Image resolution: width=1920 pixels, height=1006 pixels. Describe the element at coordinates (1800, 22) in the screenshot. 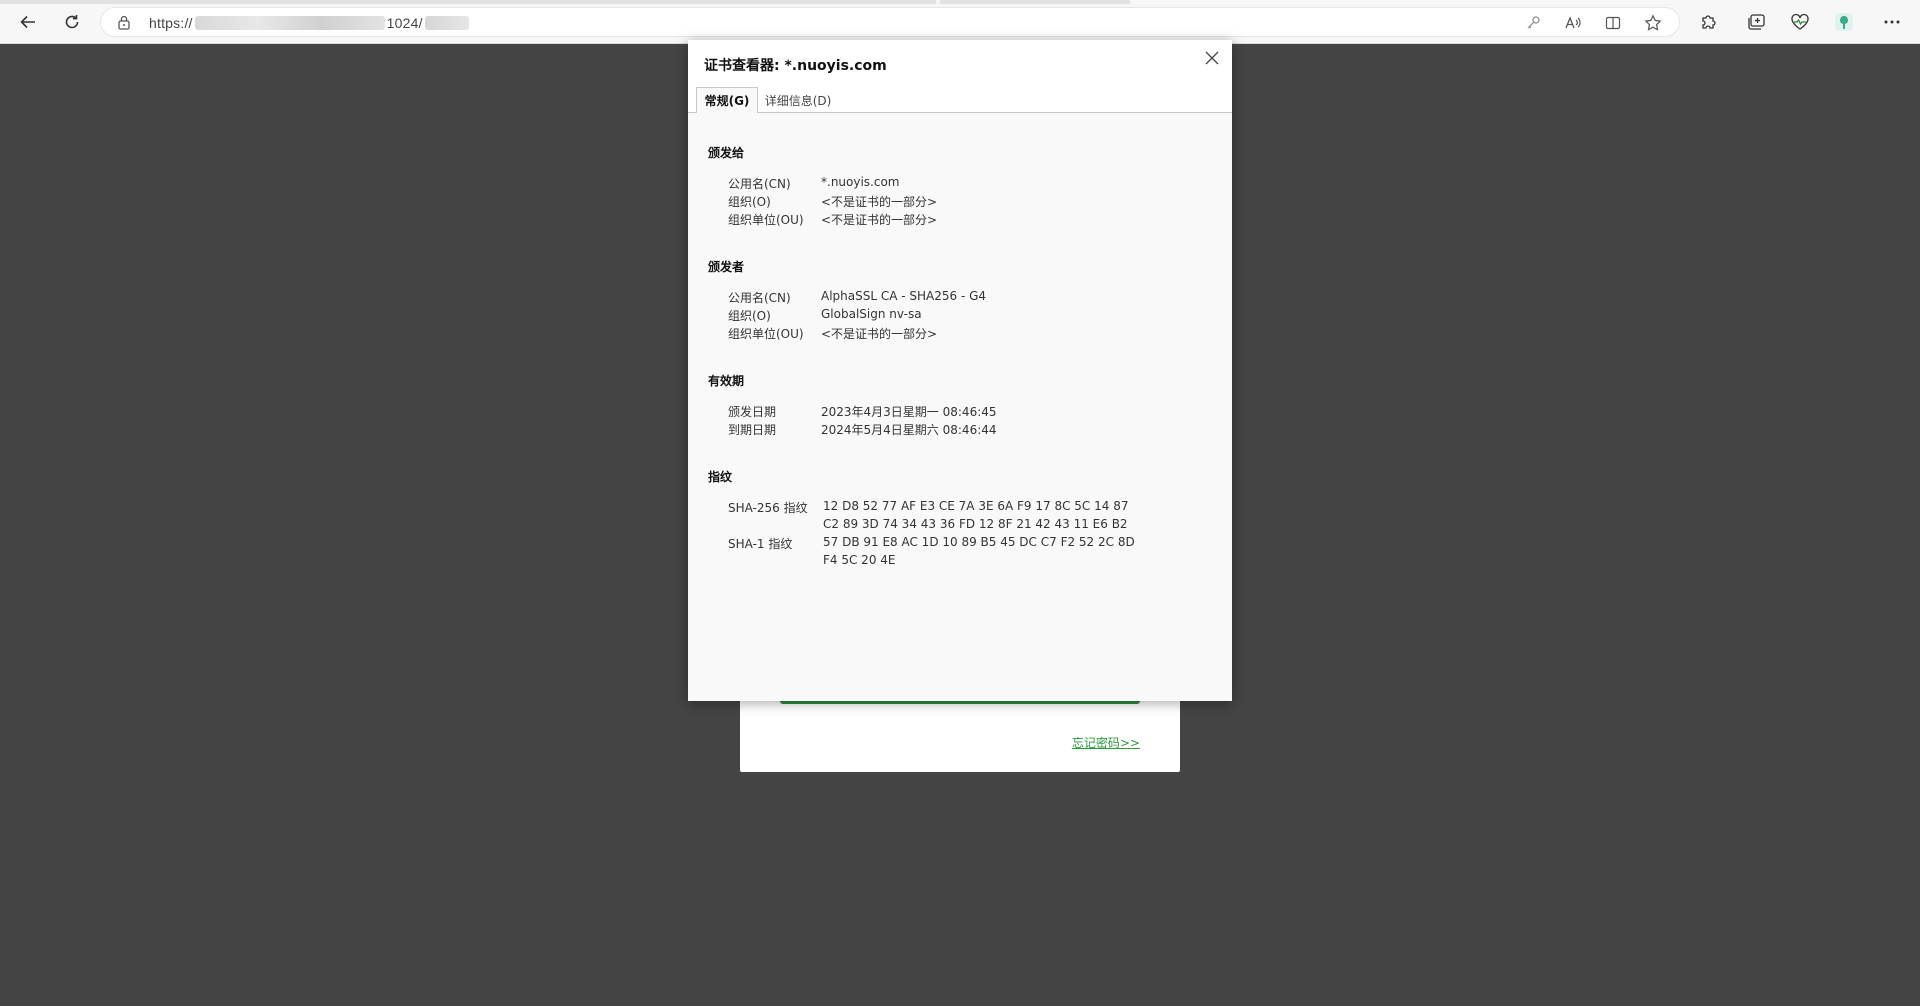

I see `heart-pulse-icon` at that location.